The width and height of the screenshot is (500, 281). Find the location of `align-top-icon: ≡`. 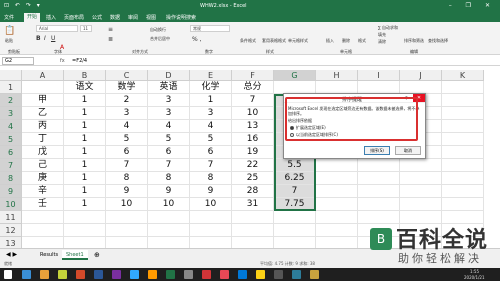

align-top-icon: ≡ is located at coordinates (110, 29).